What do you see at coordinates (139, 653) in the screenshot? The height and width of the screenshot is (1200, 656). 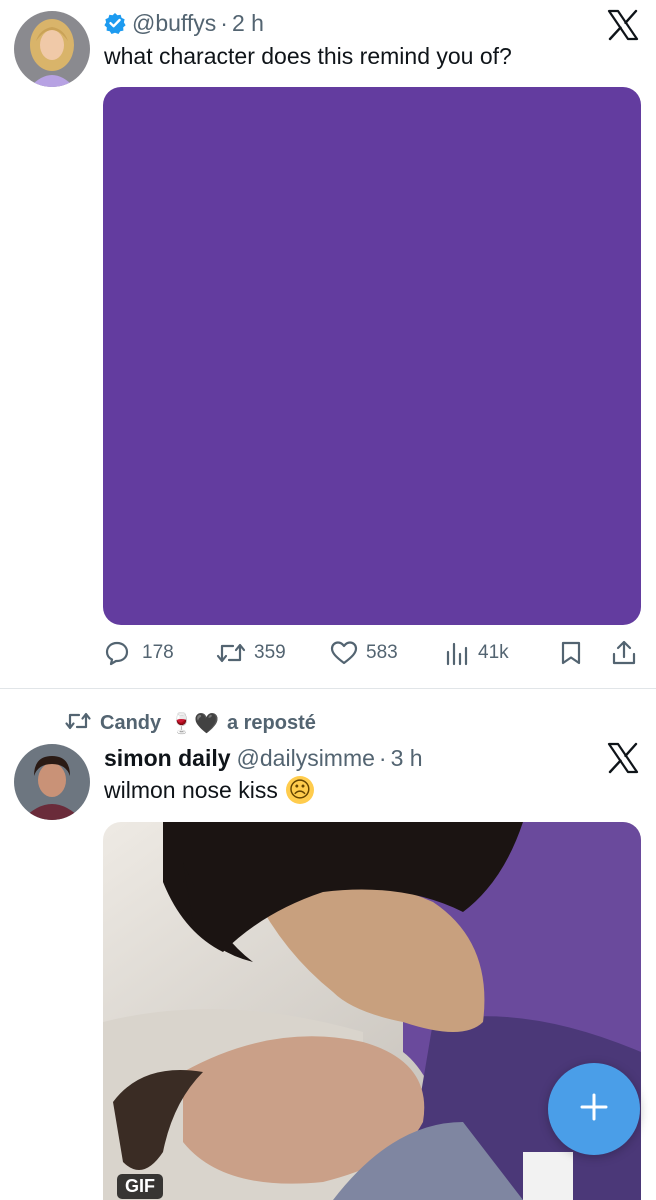 I see `reply-button: 178` at bounding box center [139, 653].